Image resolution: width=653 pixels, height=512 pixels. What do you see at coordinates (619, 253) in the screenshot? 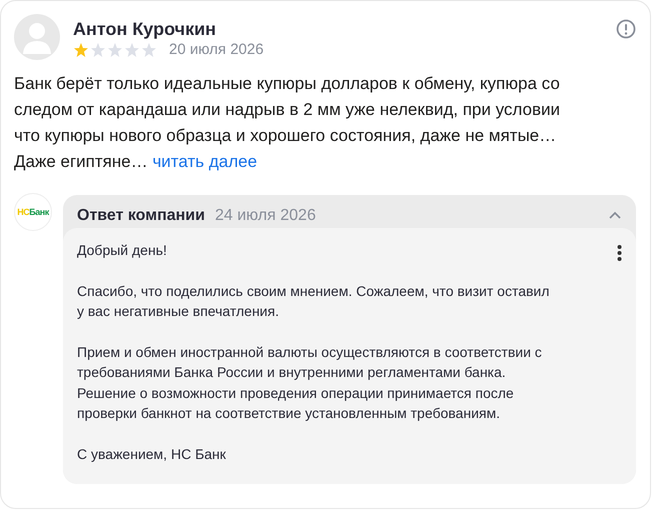
I see `more-options-icon` at bounding box center [619, 253].